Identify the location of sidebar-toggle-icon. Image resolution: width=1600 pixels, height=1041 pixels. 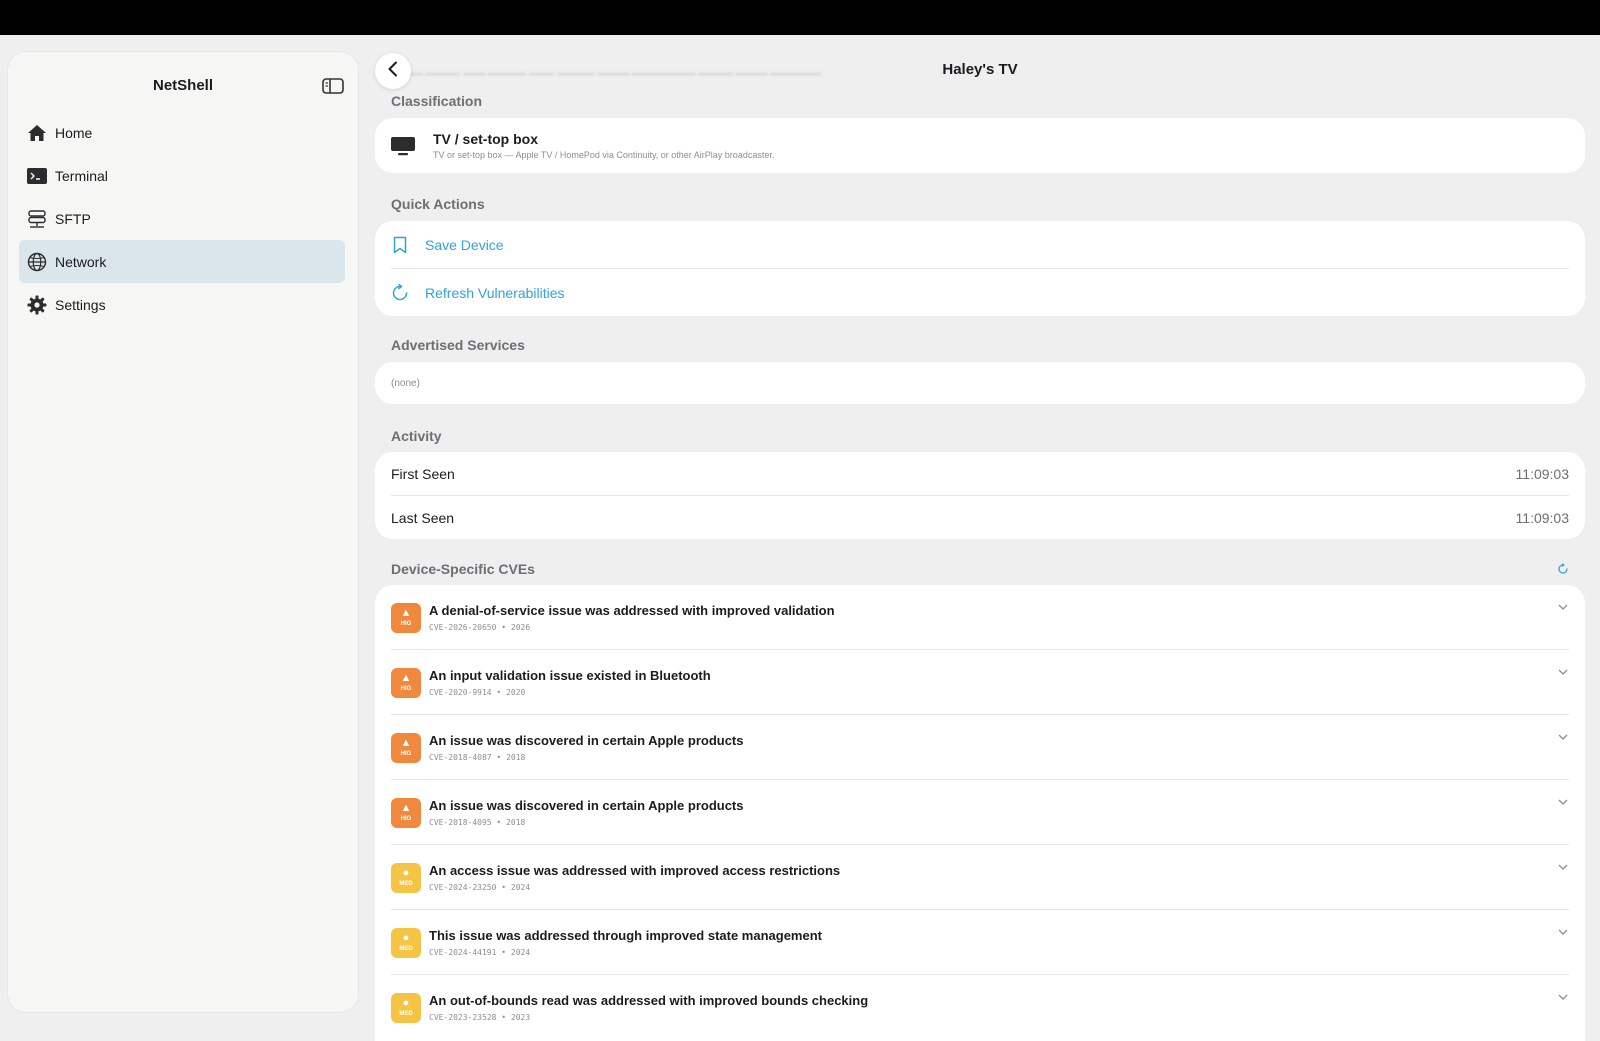
(333, 86).